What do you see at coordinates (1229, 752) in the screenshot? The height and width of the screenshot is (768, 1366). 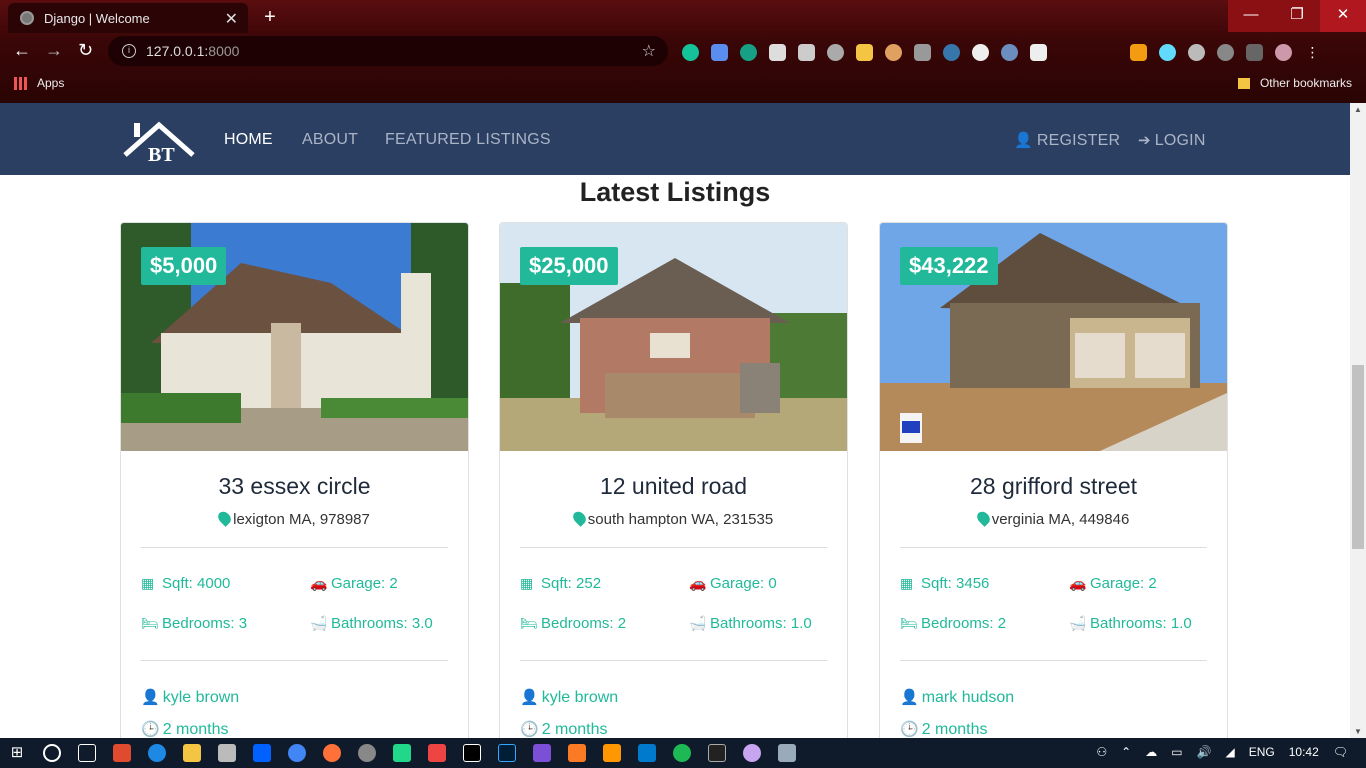 I see `wifi-icon: ◢` at bounding box center [1229, 752].